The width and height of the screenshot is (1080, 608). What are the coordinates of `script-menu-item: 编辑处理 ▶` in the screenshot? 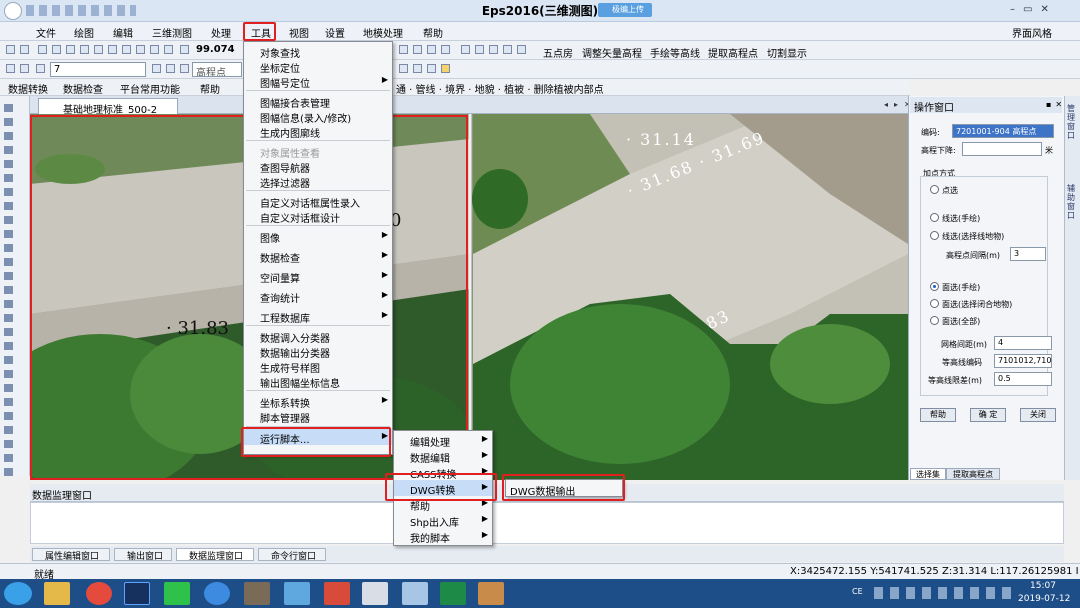 It's located at (443, 440).